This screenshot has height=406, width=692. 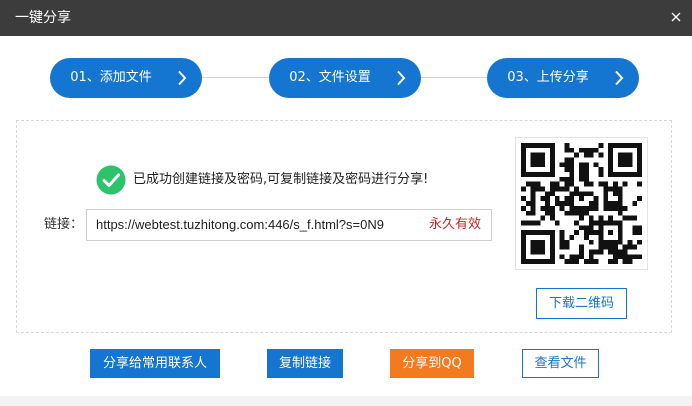 What do you see at coordinates (64, 224) in the screenshot?
I see `link-label: 链接：` at bounding box center [64, 224].